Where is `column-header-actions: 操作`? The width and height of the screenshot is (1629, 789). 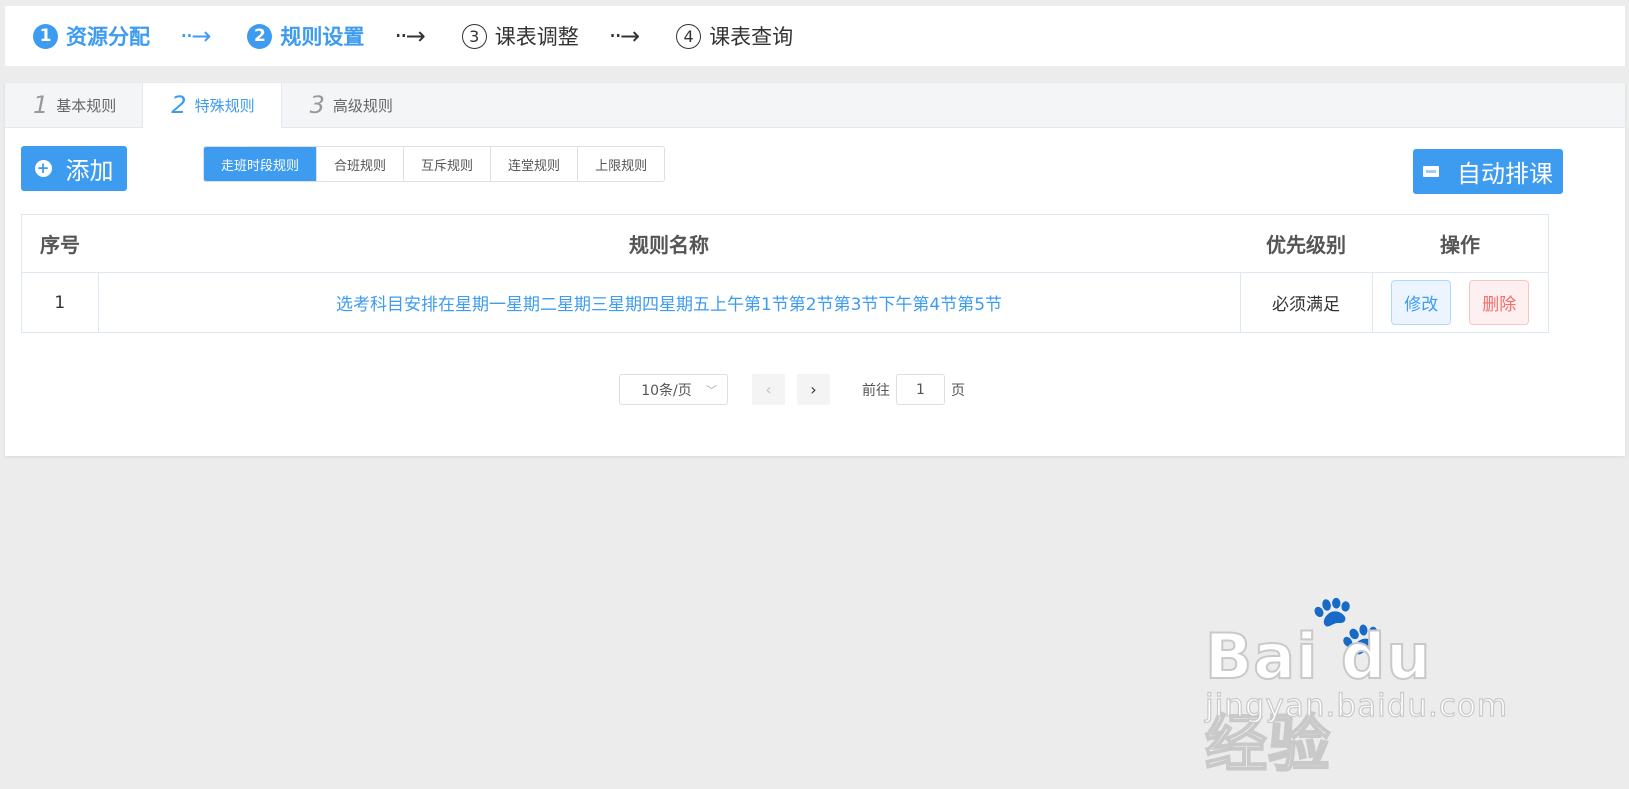
column-header-actions: 操作 is located at coordinates (1460, 243).